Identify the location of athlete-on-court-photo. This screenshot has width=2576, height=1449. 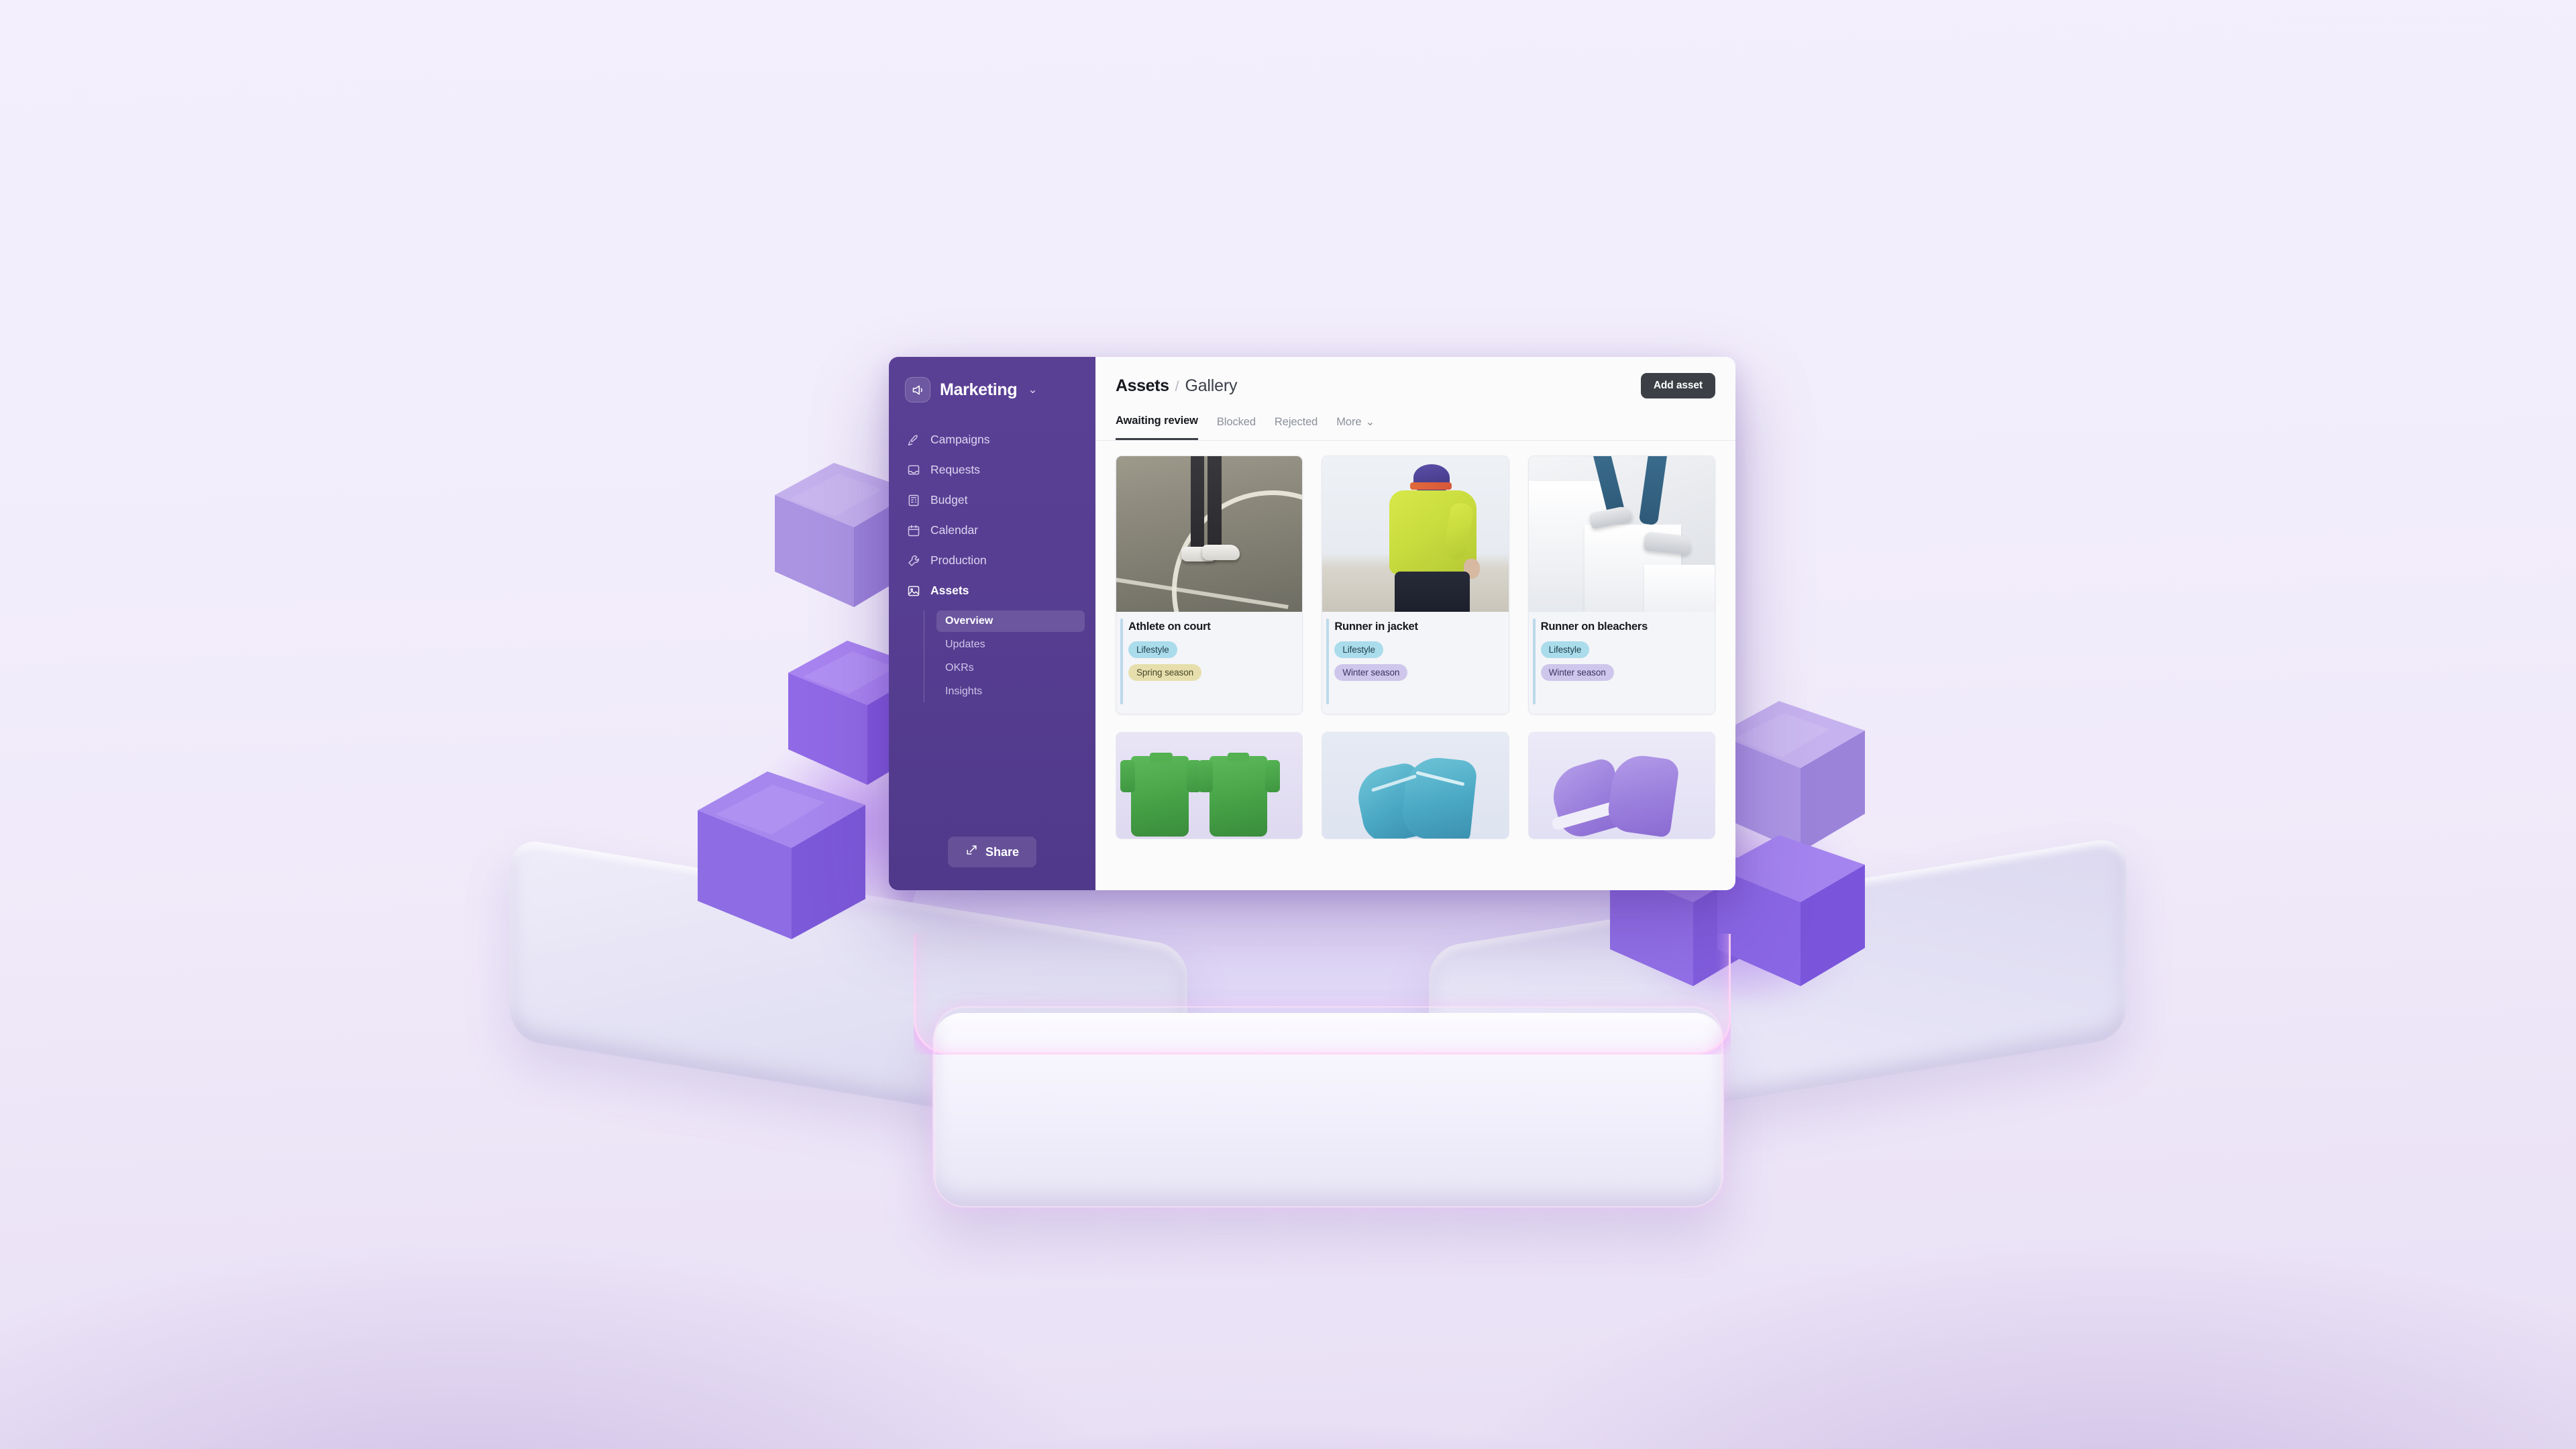
(1209, 534).